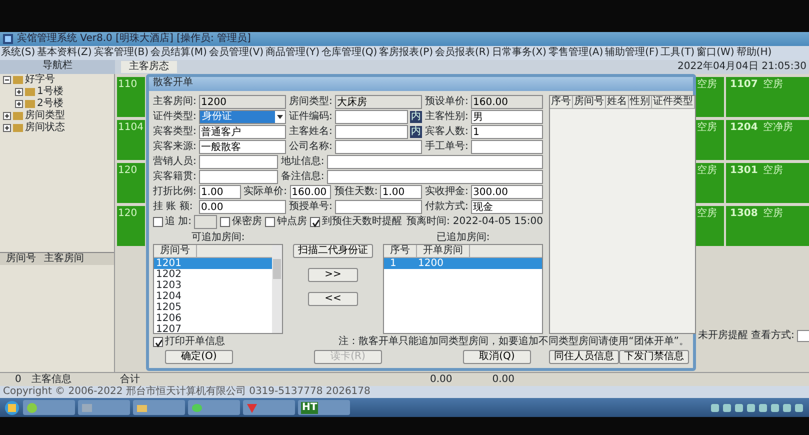 This screenshot has width=809, height=435. Describe the element at coordinates (561, 102) in the screenshot. I see `column-header: 序号` at that location.